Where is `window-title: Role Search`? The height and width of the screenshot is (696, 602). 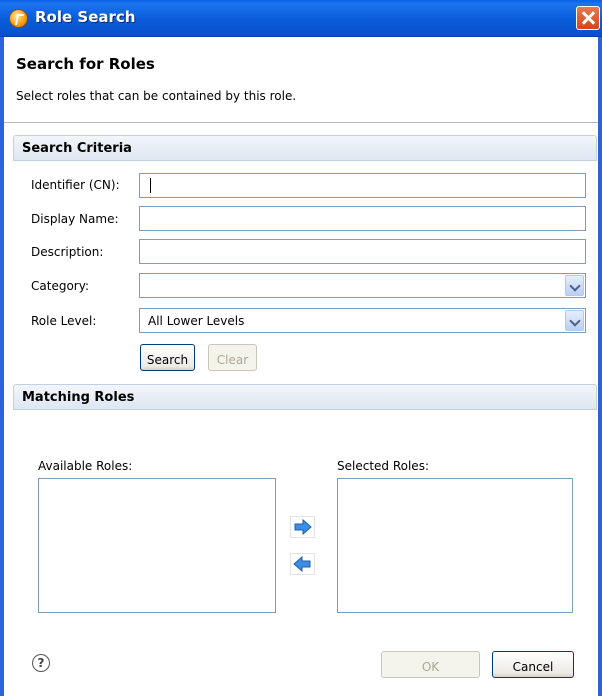
window-title: Role Search is located at coordinates (85, 17).